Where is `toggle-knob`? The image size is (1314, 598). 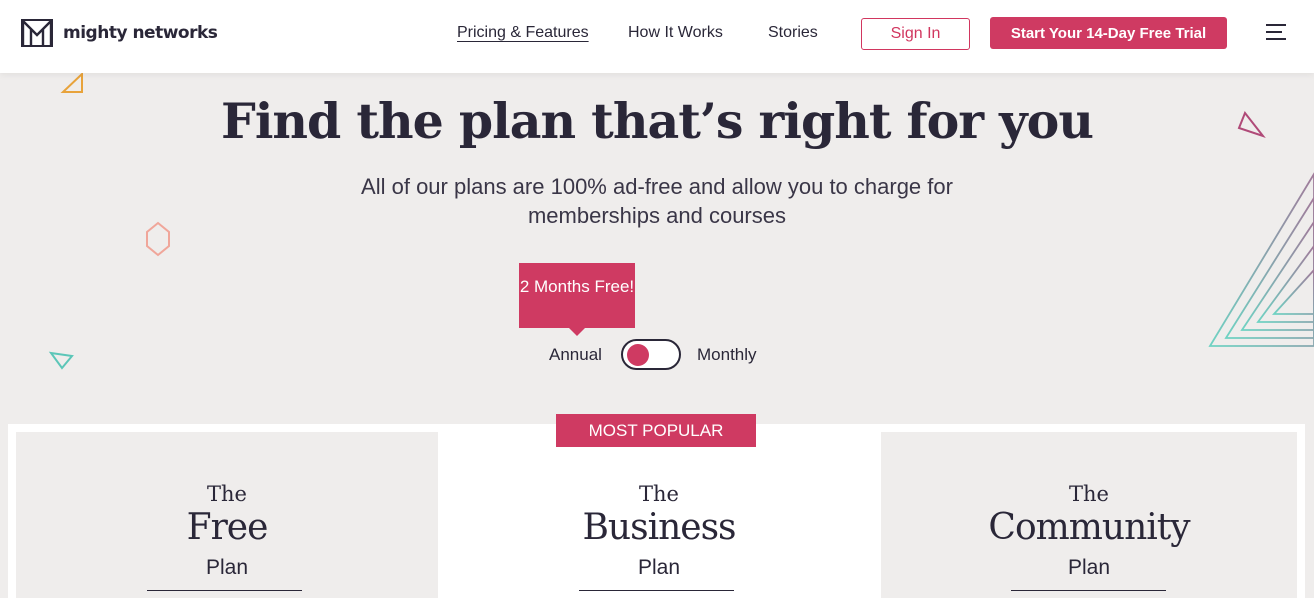 toggle-knob is located at coordinates (638, 355).